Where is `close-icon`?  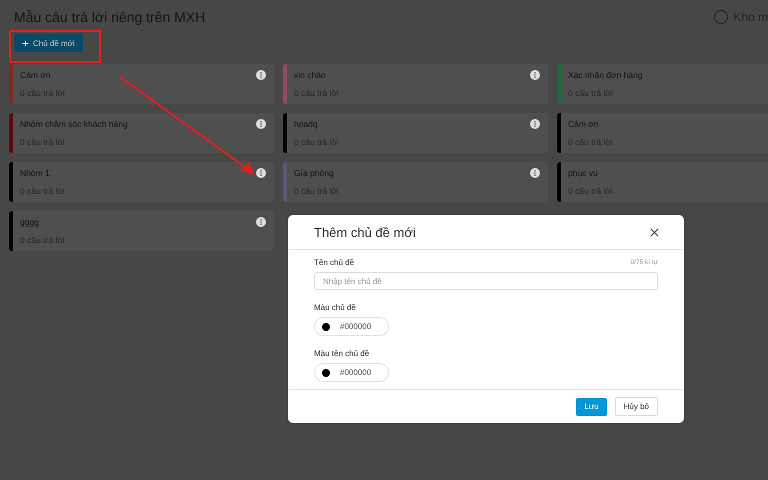
close-icon is located at coordinates (654, 232).